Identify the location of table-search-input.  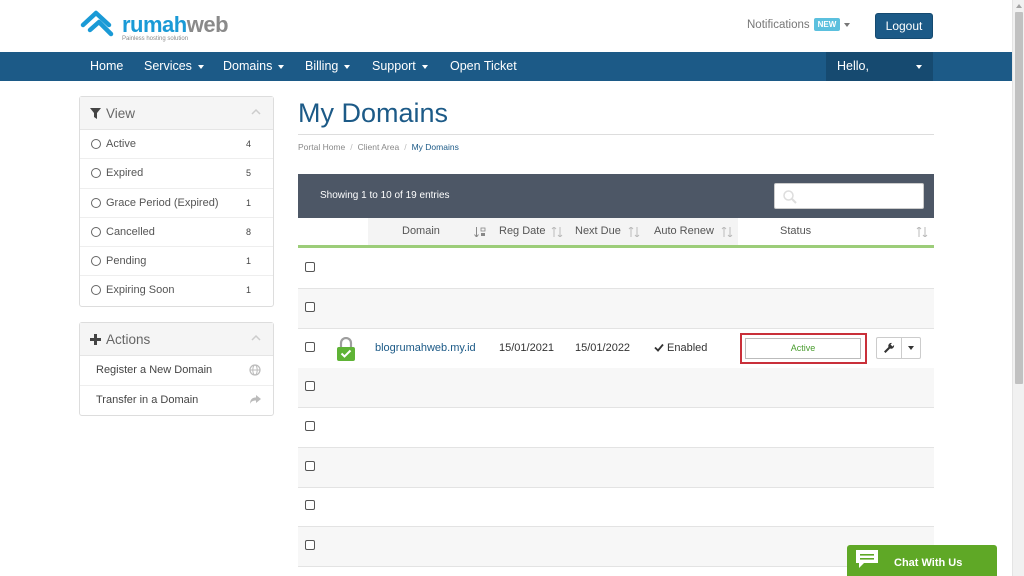
(849, 196).